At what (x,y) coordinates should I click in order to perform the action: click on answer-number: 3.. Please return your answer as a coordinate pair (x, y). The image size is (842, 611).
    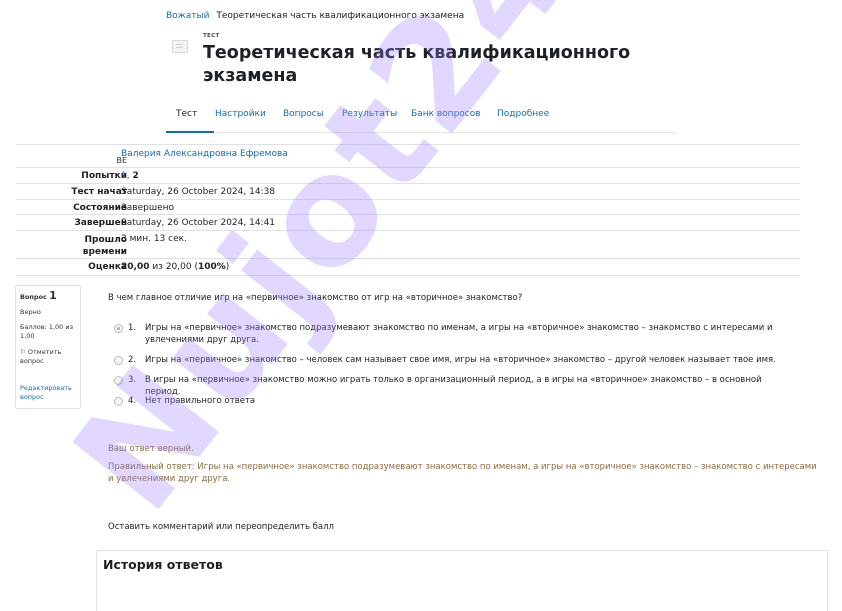
    Looking at the image, I should click on (132, 380).